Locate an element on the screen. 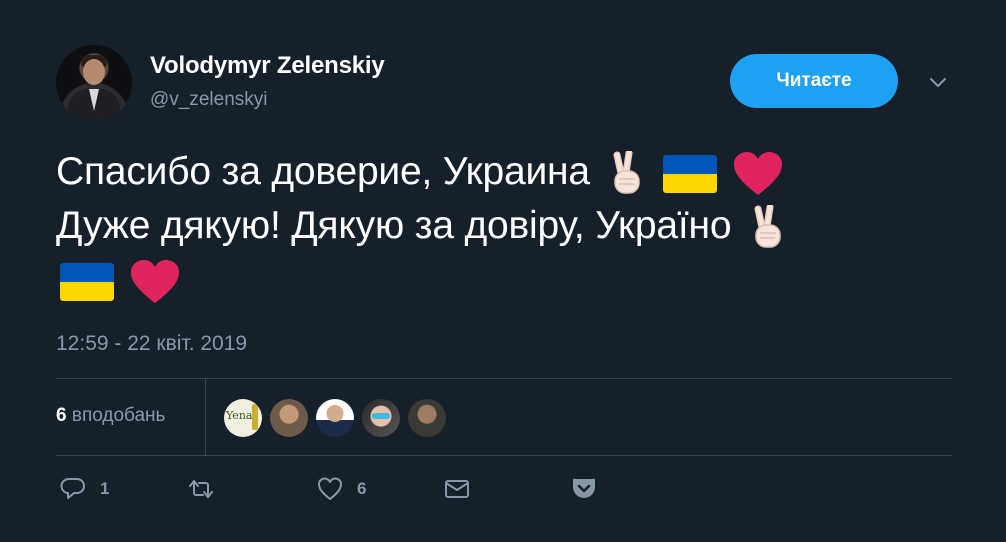  tweet-line-2-text: Дуже дякую! Дякую за довіру, Україно is located at coordinates (394, 225).